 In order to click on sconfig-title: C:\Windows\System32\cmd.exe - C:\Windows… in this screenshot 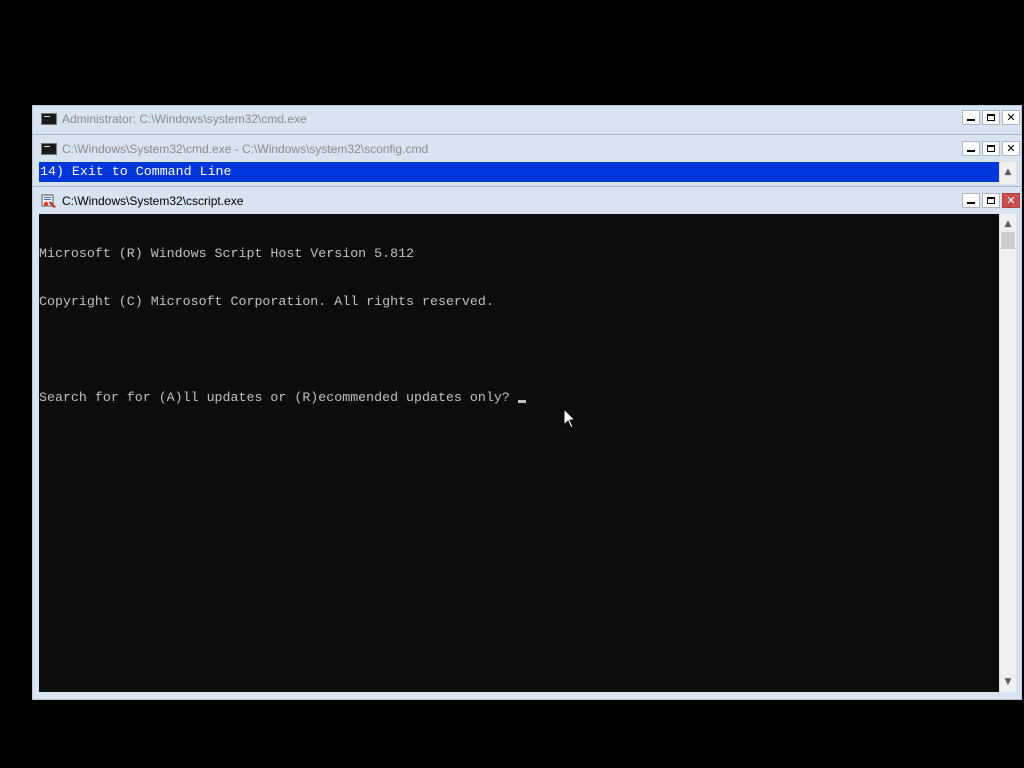, I will do `click(245, 149)`.